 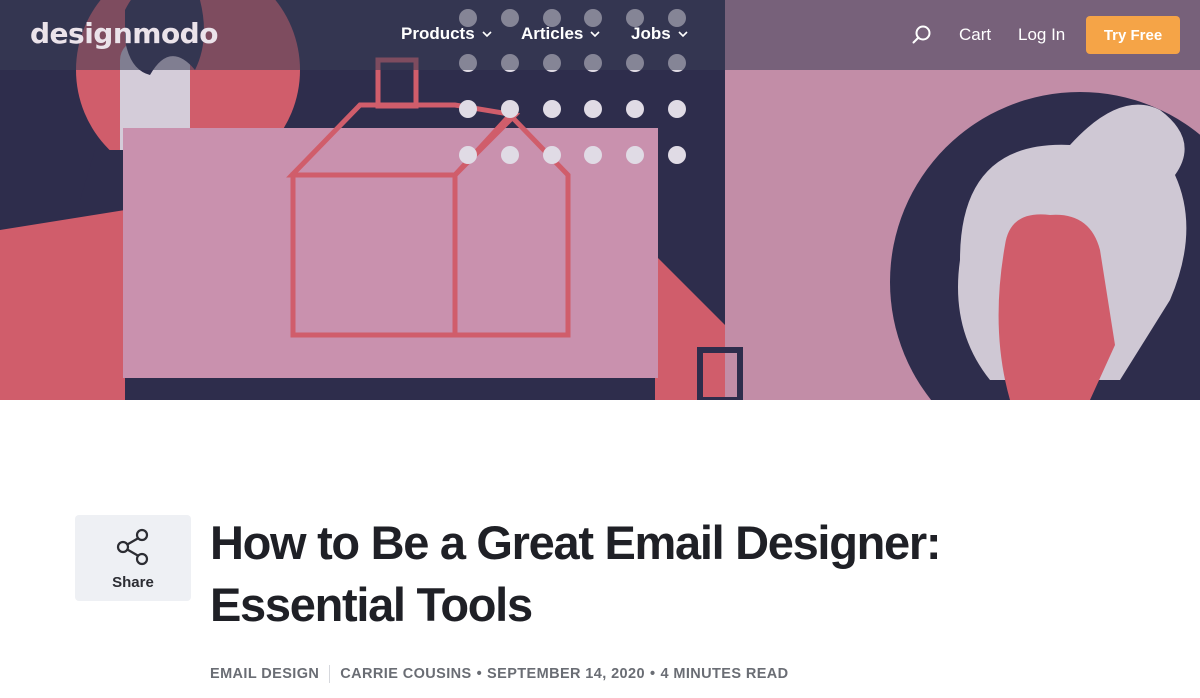 What do you see at coordinates (1133, 35) in the screenshot?
I see `try-free-button: Try Free` at bounding box center [1133, 35].